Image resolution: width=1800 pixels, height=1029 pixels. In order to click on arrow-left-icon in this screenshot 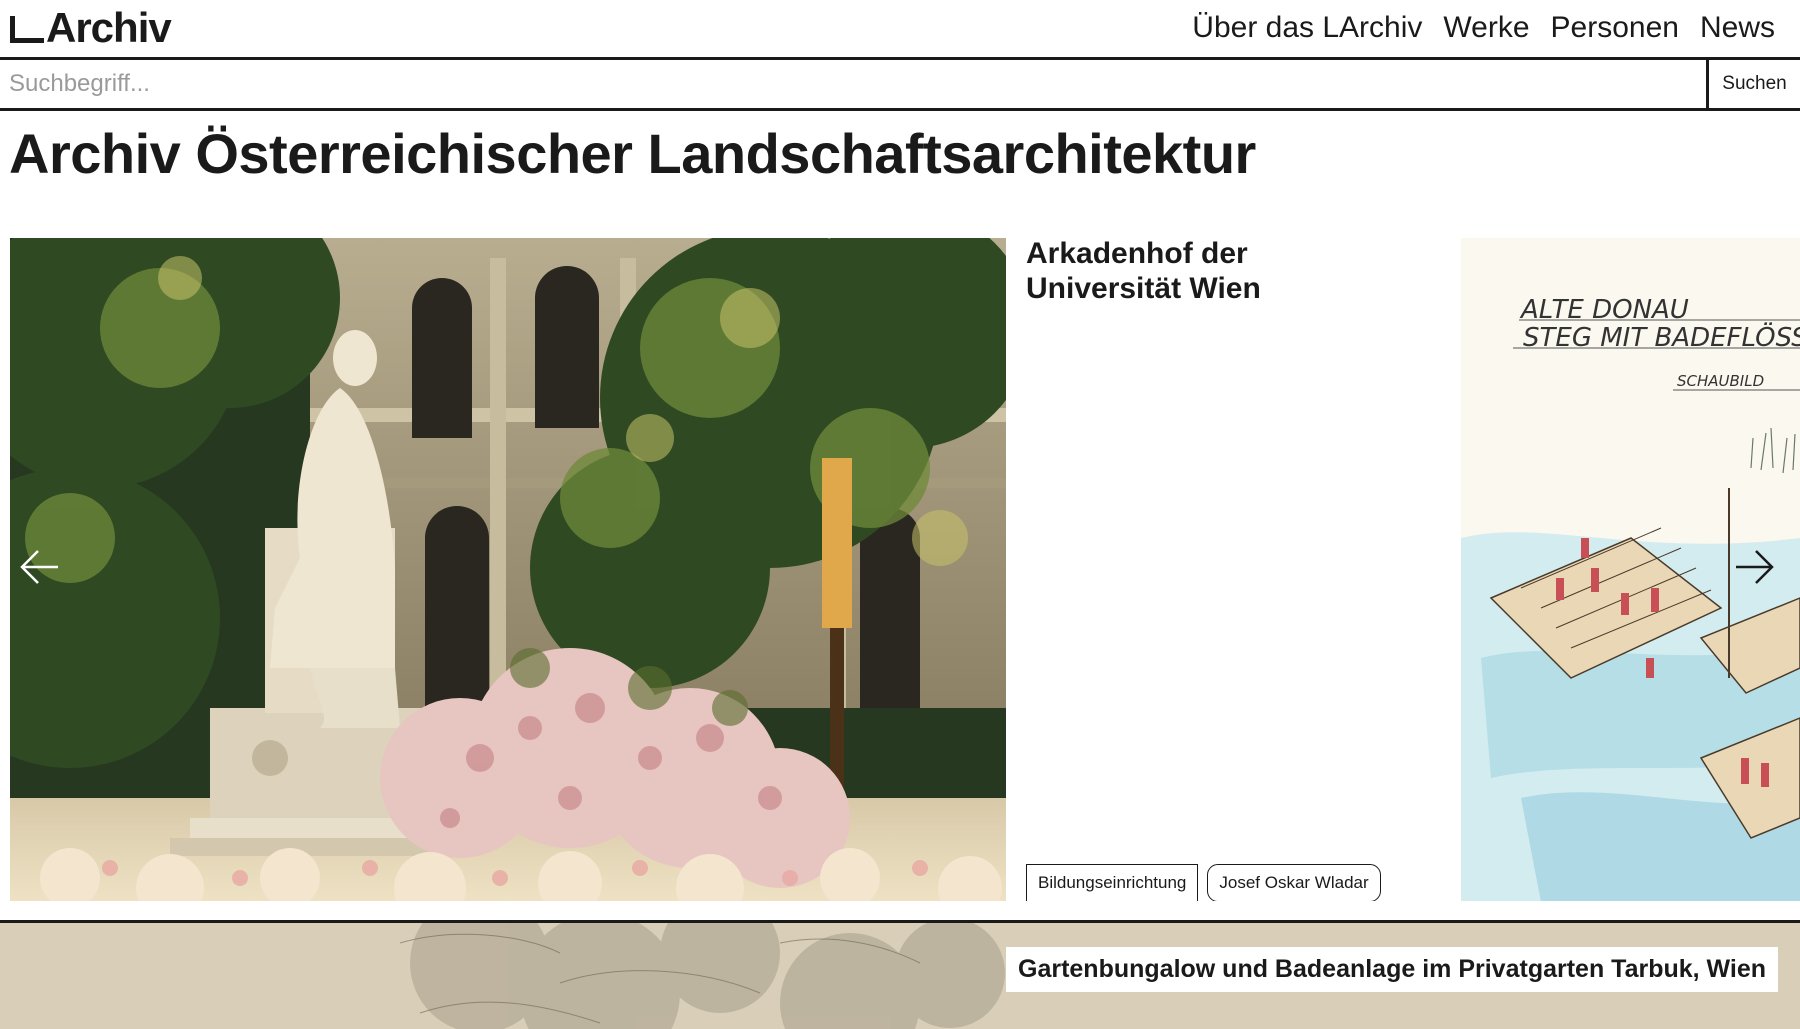, I will do `click(39, 567)`.